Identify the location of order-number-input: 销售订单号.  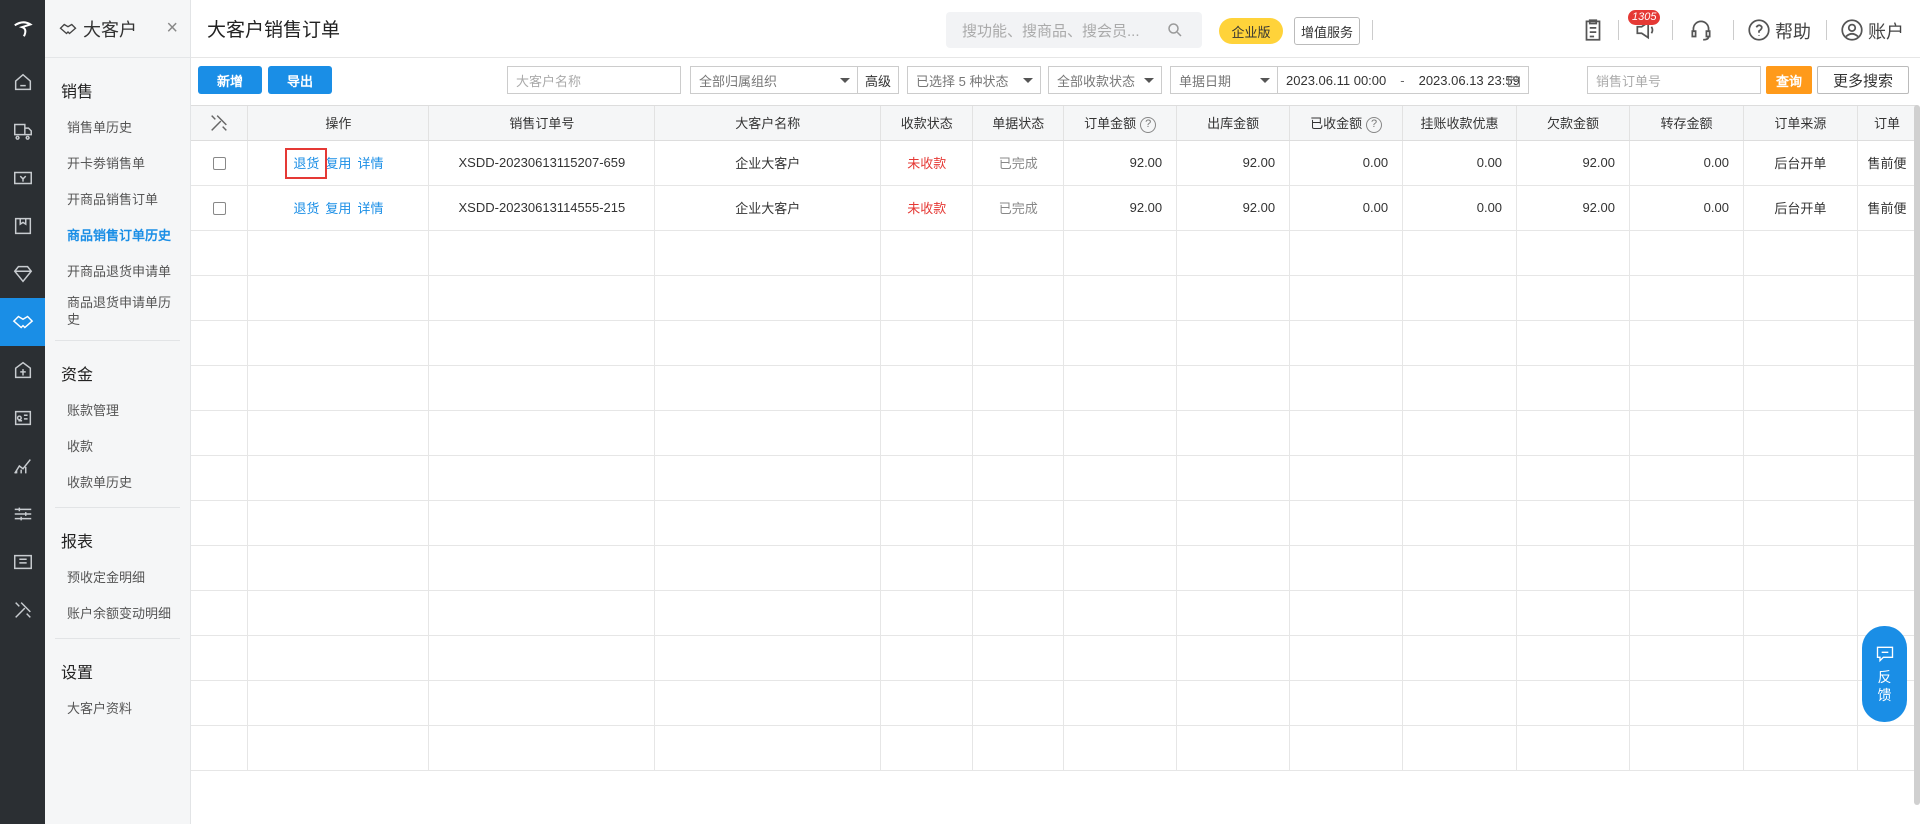
(1674, 80).